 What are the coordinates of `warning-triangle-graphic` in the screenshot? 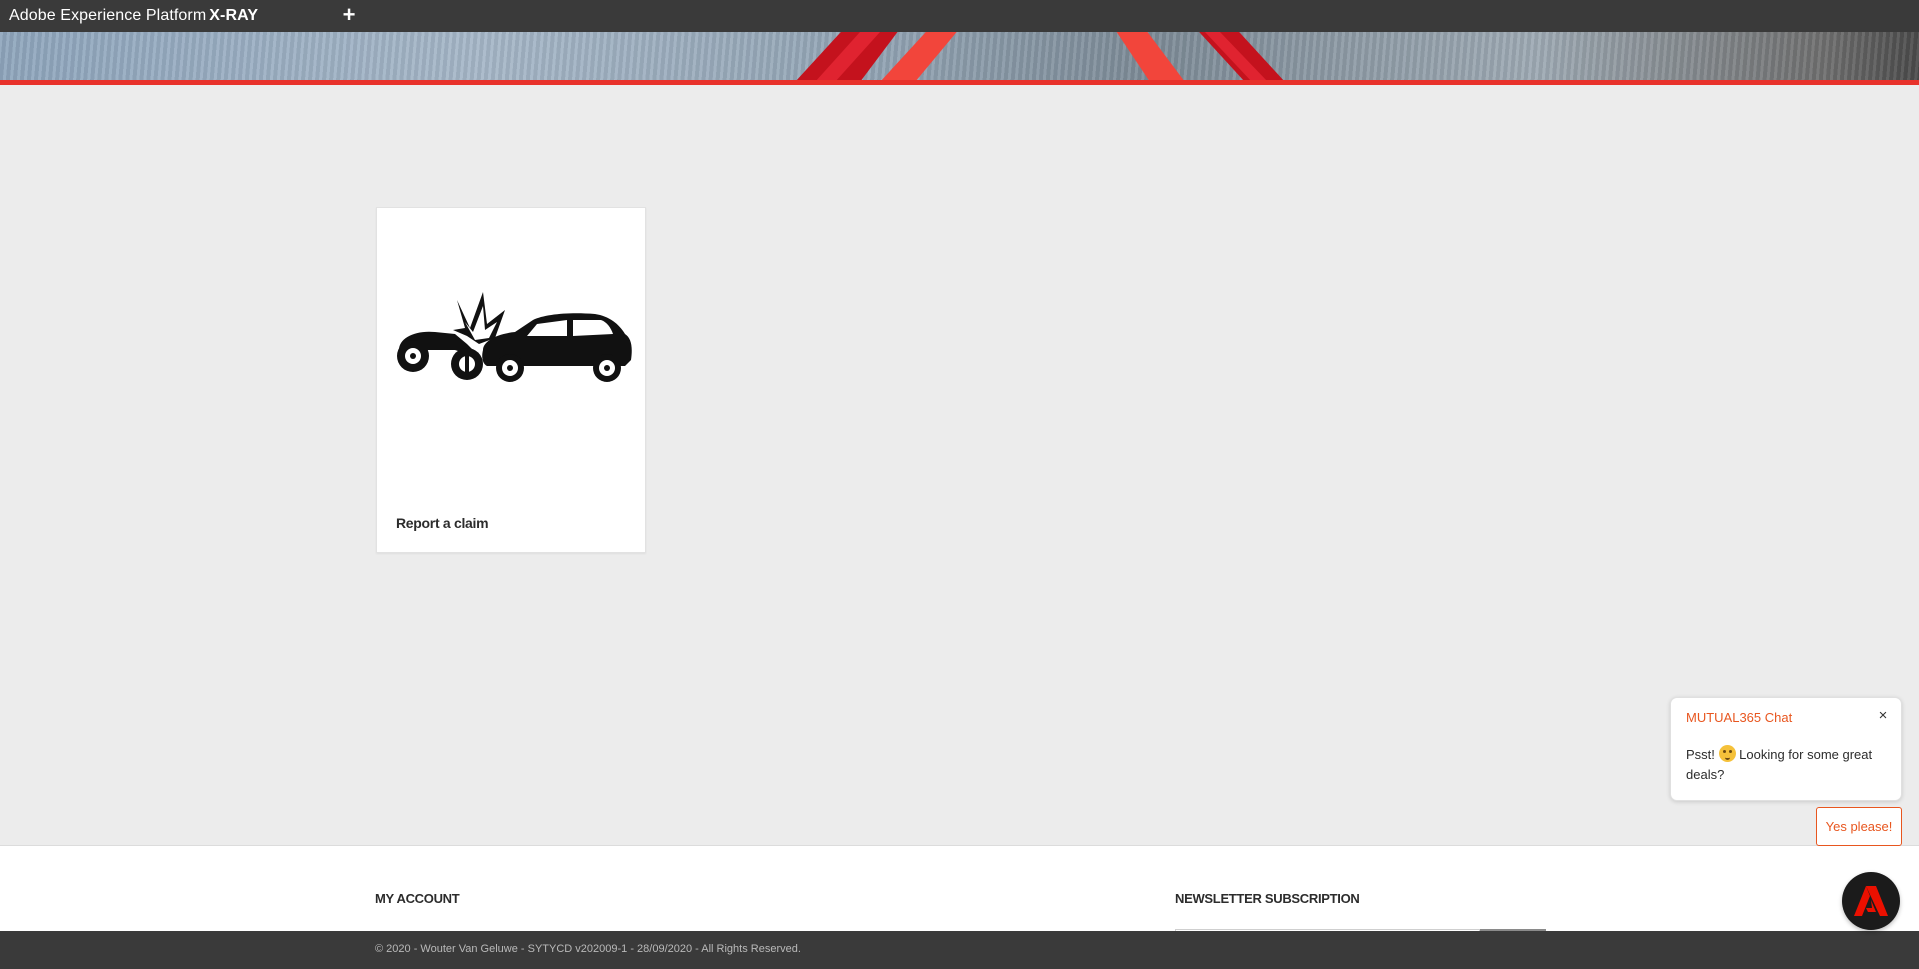 It's located at (1040, 57).